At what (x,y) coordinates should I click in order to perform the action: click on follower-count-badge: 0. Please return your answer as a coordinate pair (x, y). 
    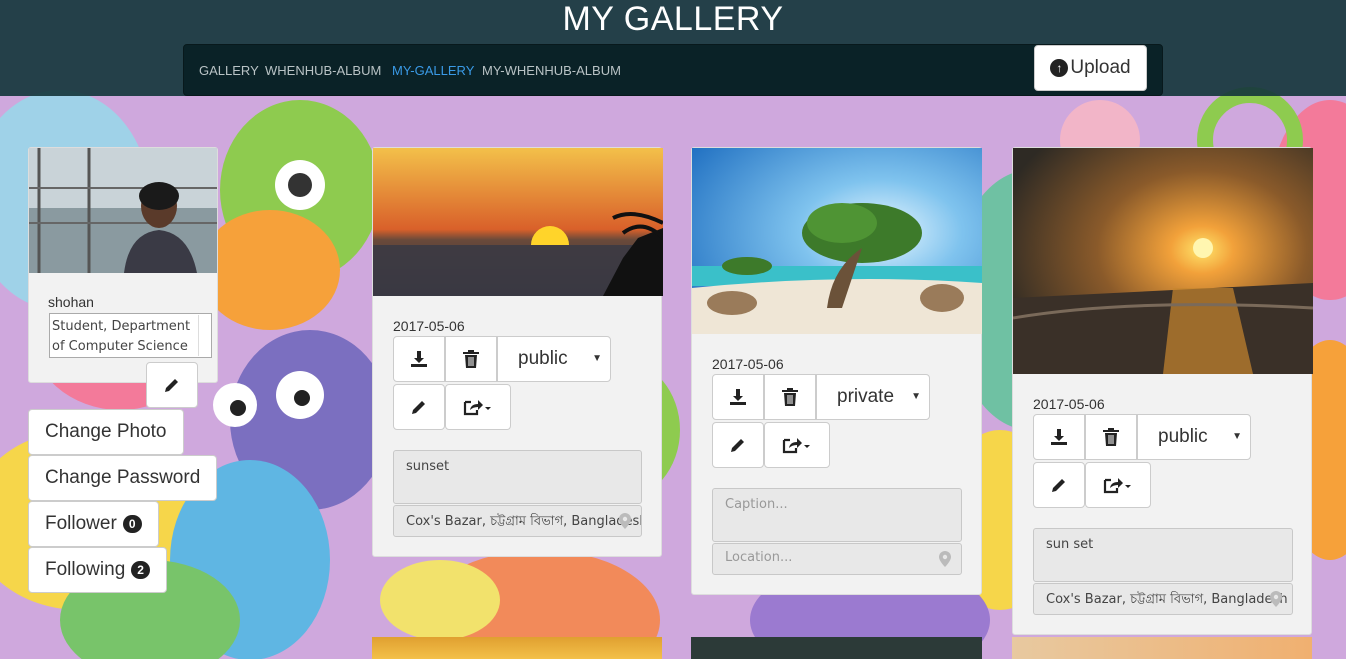
    Looking at the image, I should click on (132, 524).